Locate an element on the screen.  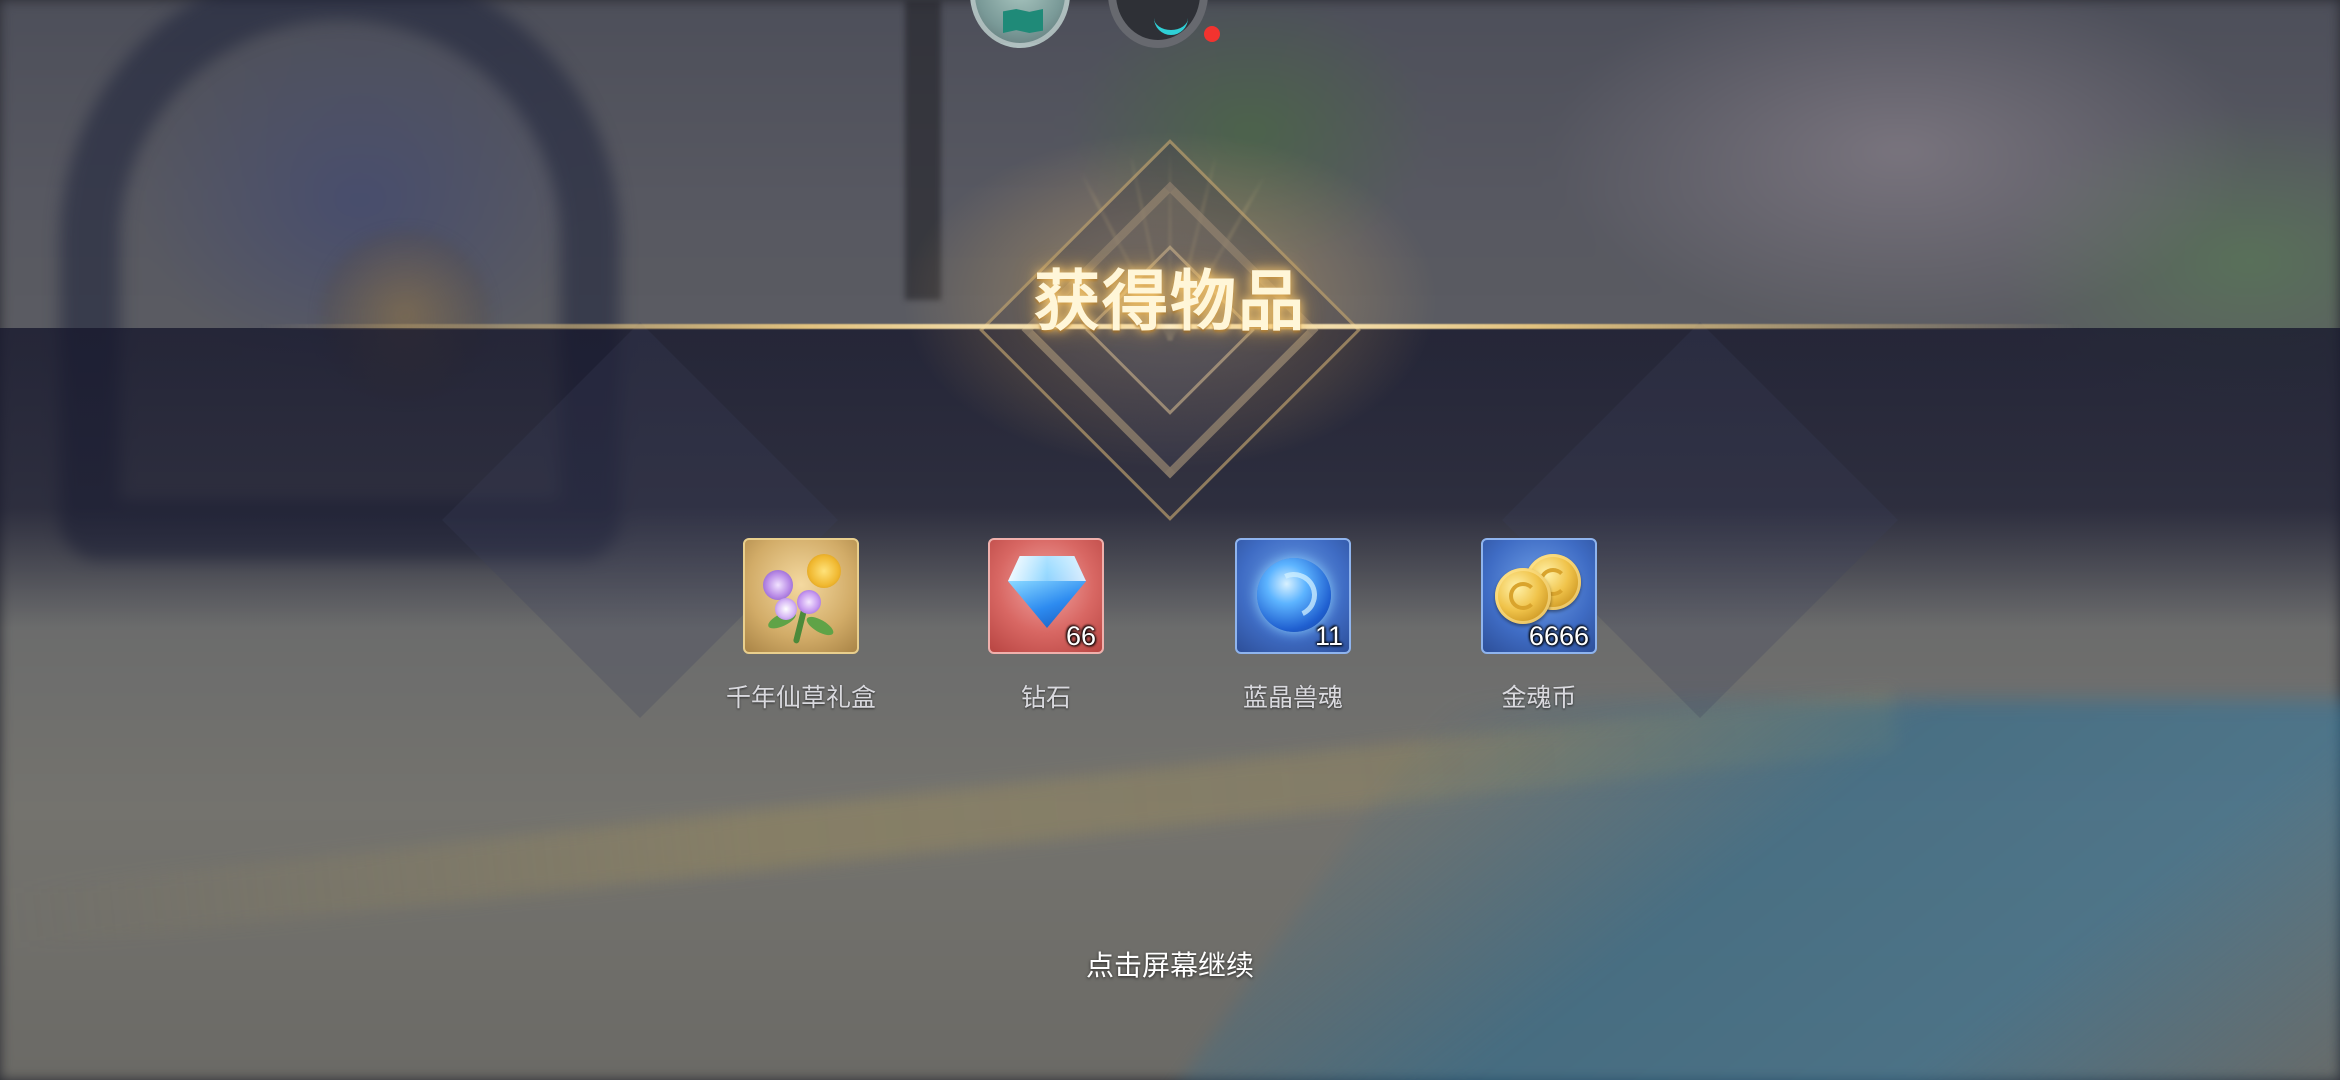
reward-name: 金魂币 is located at coordinates (1539, 697).